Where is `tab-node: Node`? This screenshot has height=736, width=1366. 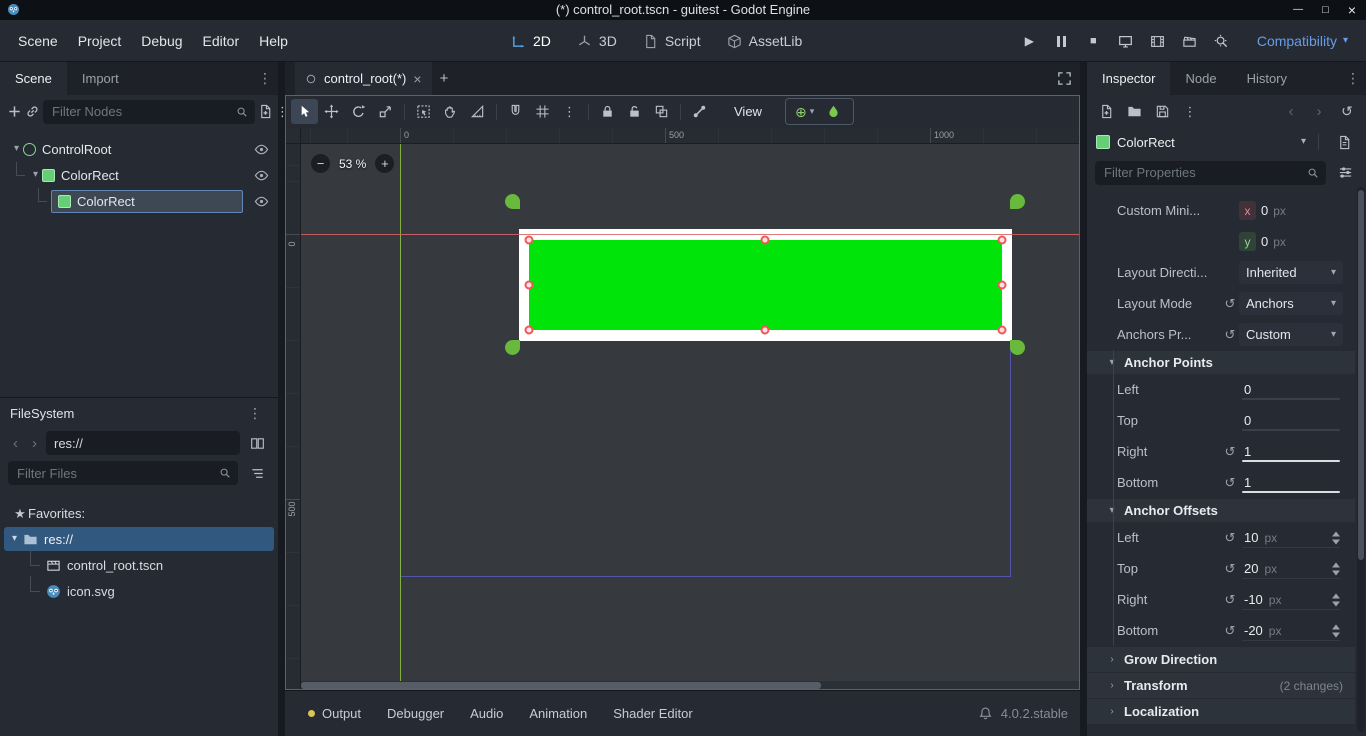 tab-node: Node is located at coordinates (1200, 78).